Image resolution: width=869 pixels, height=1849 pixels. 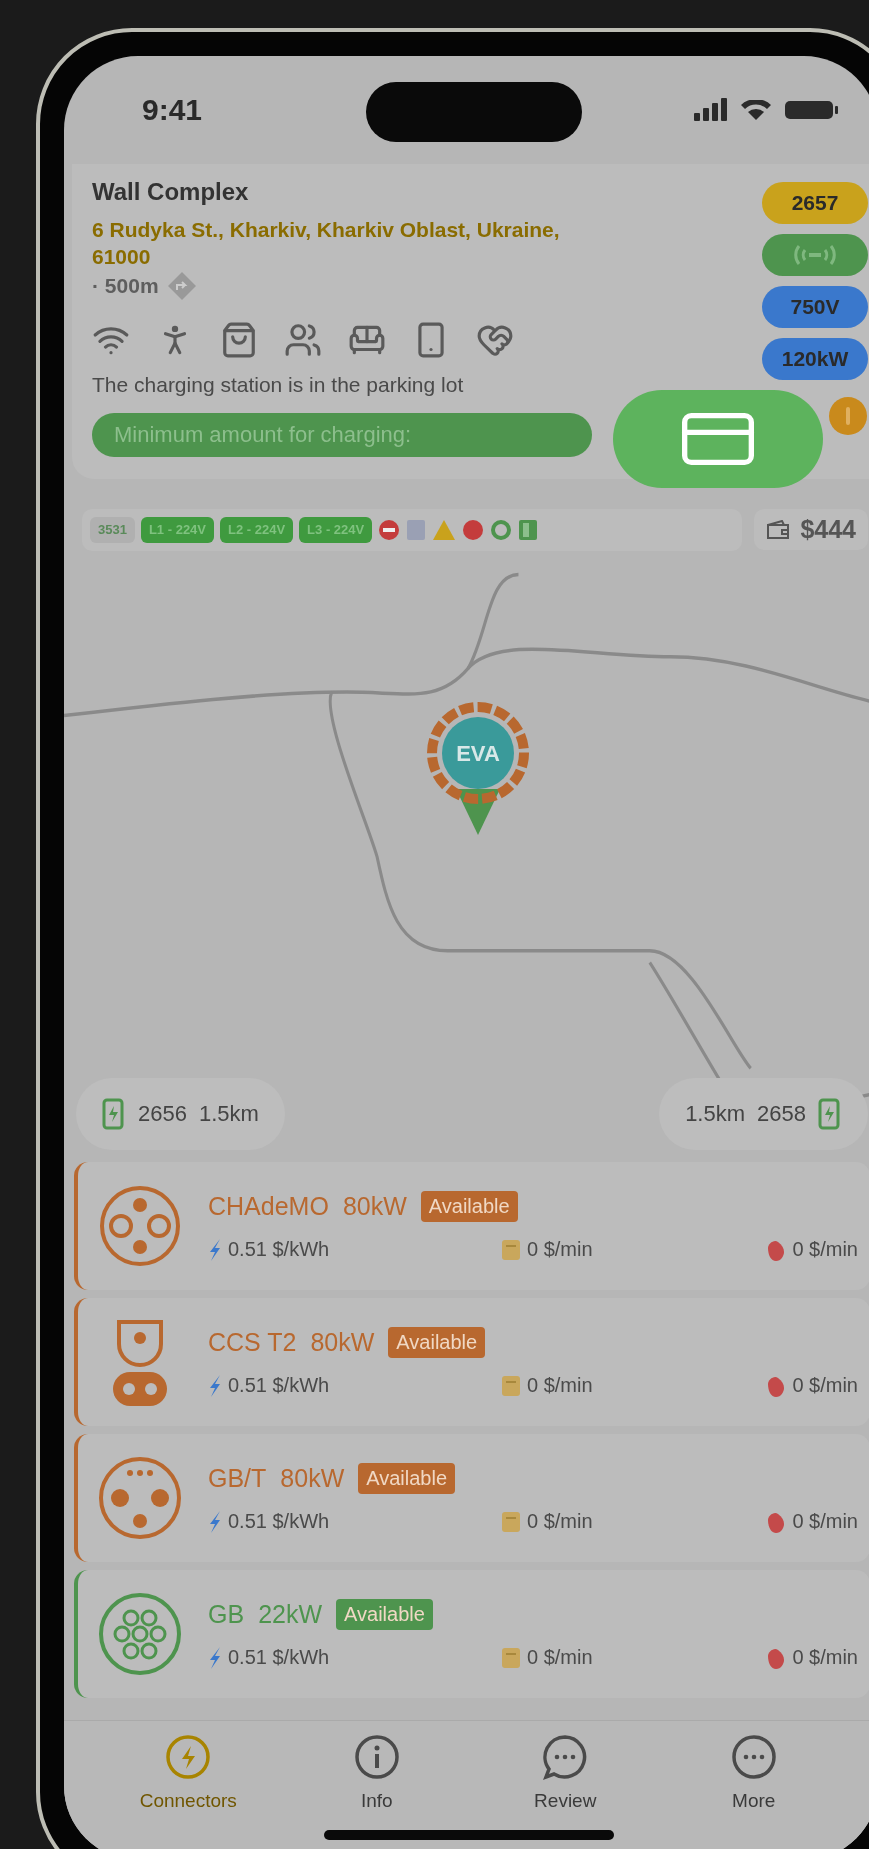 I want to click on tab: More, so click(x=753, y=1791).